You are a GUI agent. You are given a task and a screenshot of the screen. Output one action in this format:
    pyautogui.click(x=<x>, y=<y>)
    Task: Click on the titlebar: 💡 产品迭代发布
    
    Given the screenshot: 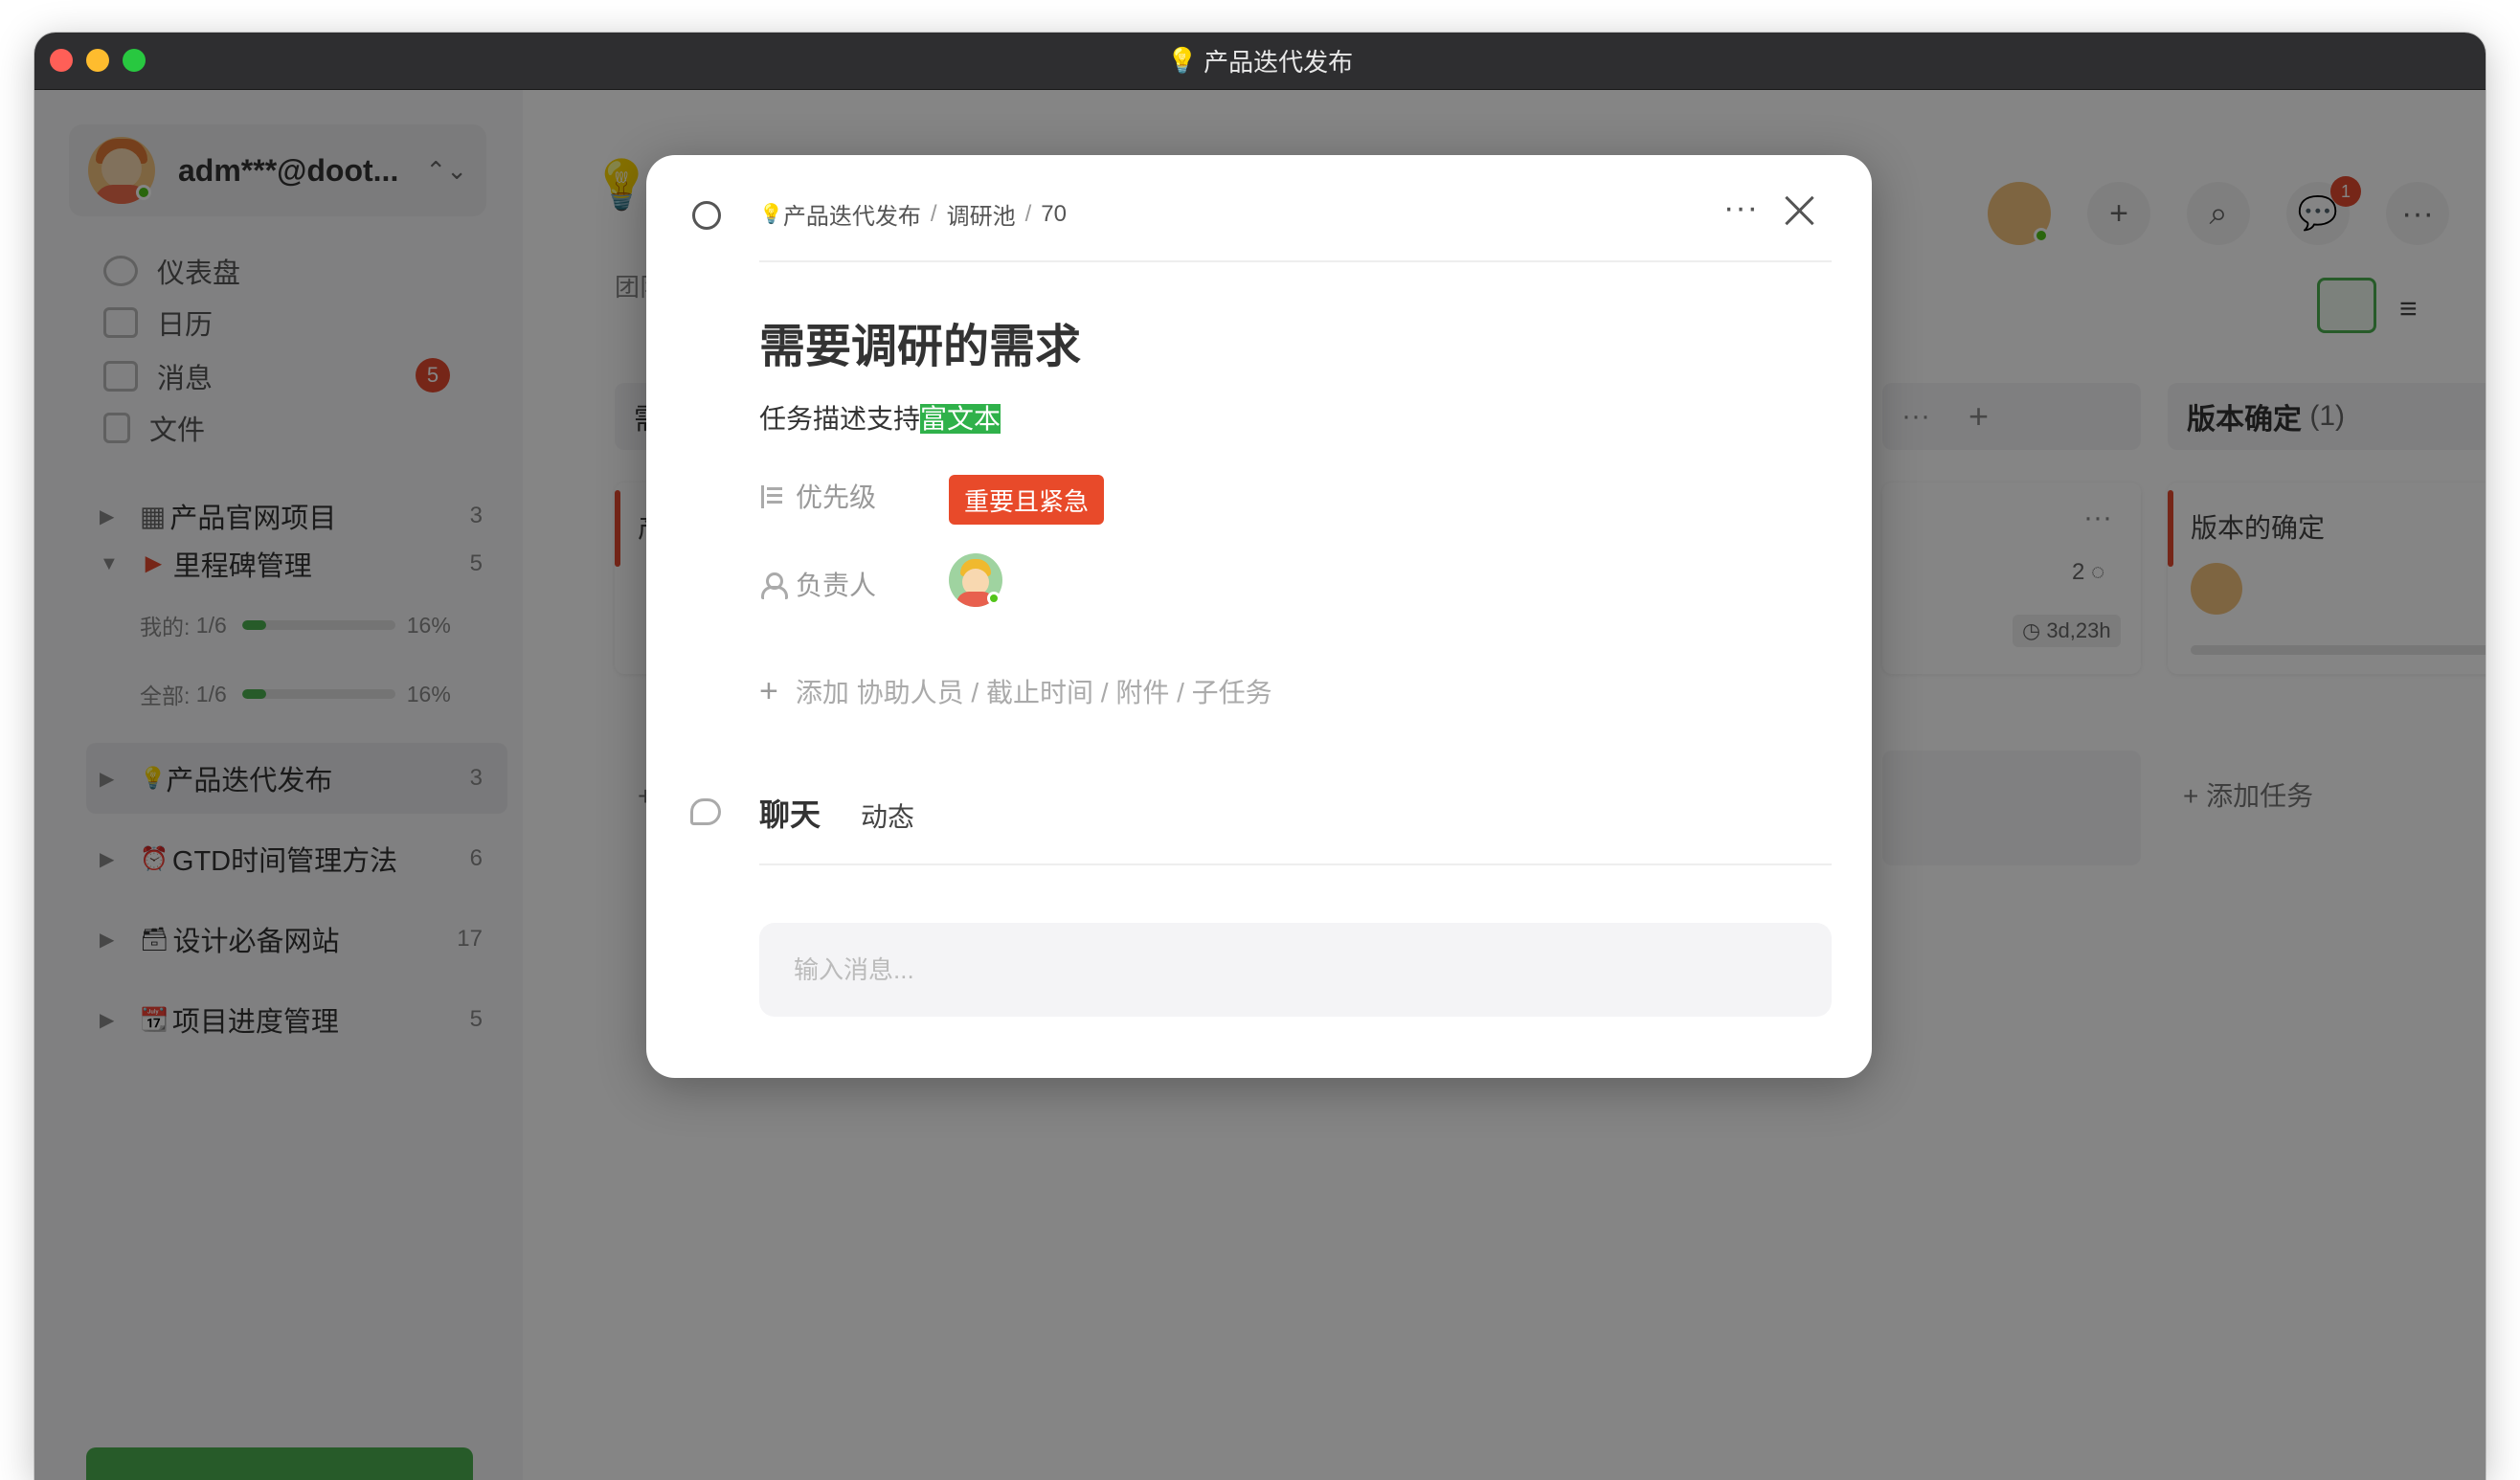 What is the action you would take?
    pyautogui.click(x=1260, y=62)
    